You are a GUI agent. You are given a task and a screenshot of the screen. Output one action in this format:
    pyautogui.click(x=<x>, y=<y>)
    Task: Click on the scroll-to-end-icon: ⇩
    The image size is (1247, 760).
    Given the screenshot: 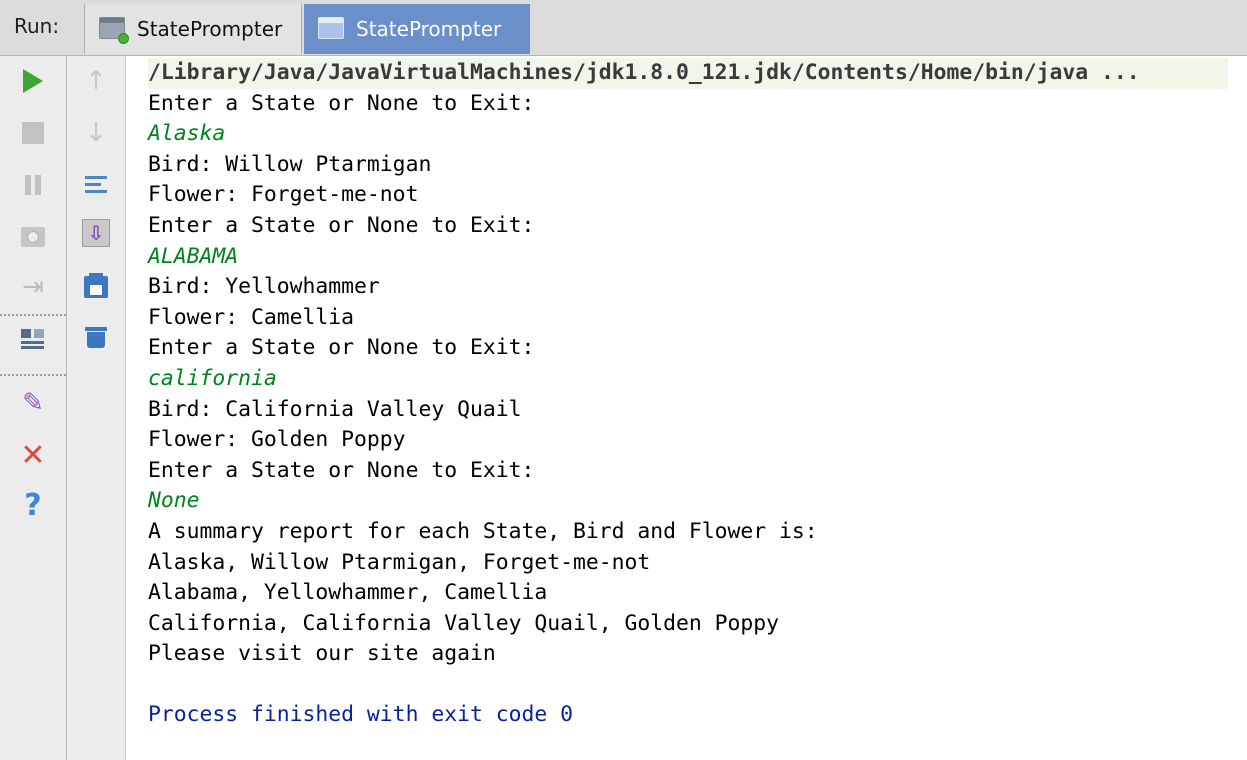 What is the action you would take?
    pyautogui.click(x=96, y=233)
    